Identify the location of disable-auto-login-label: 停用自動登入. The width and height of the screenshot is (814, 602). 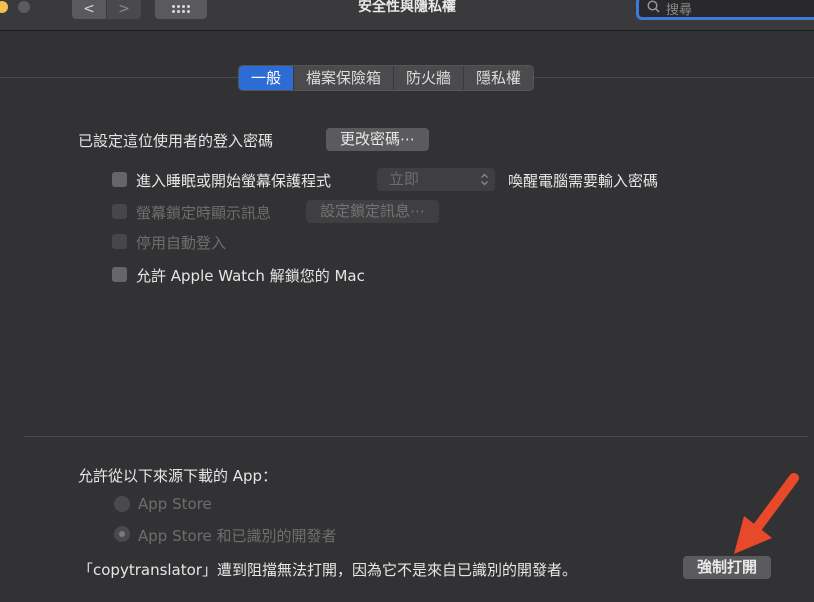
(181, 243).